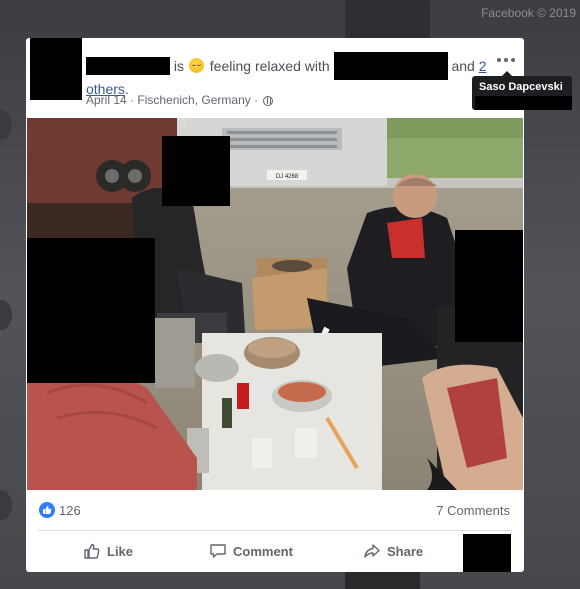 Image resolution: width=580 pixels, height=589 pixels. What do you see at coordinates (70, 510) in the screenshot?
I see `like-count: 126` at bounding box center [70, 510].